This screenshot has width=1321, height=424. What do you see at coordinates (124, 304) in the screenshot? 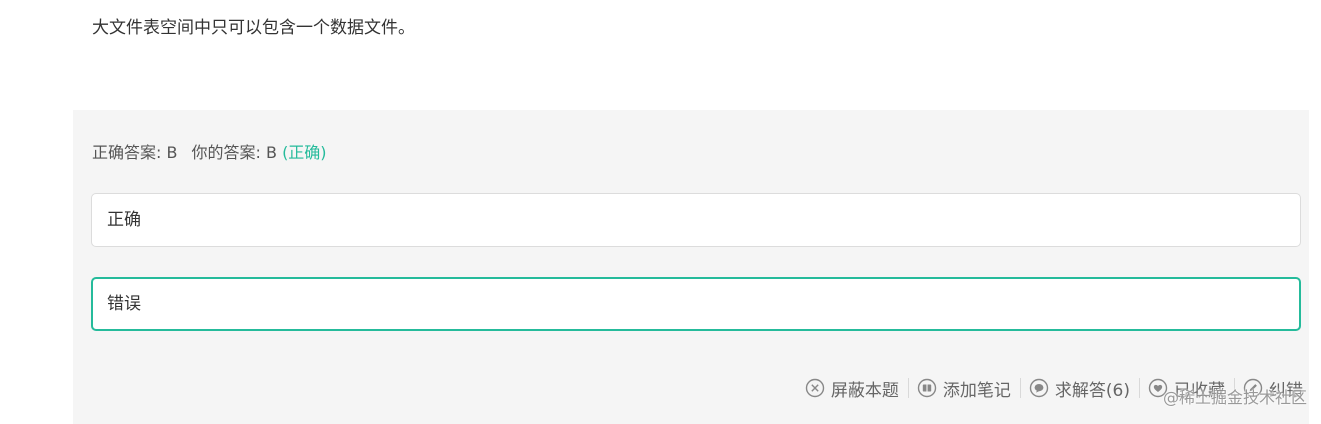
I see `option-false-label: 错误` at bounding box center [124, 304].